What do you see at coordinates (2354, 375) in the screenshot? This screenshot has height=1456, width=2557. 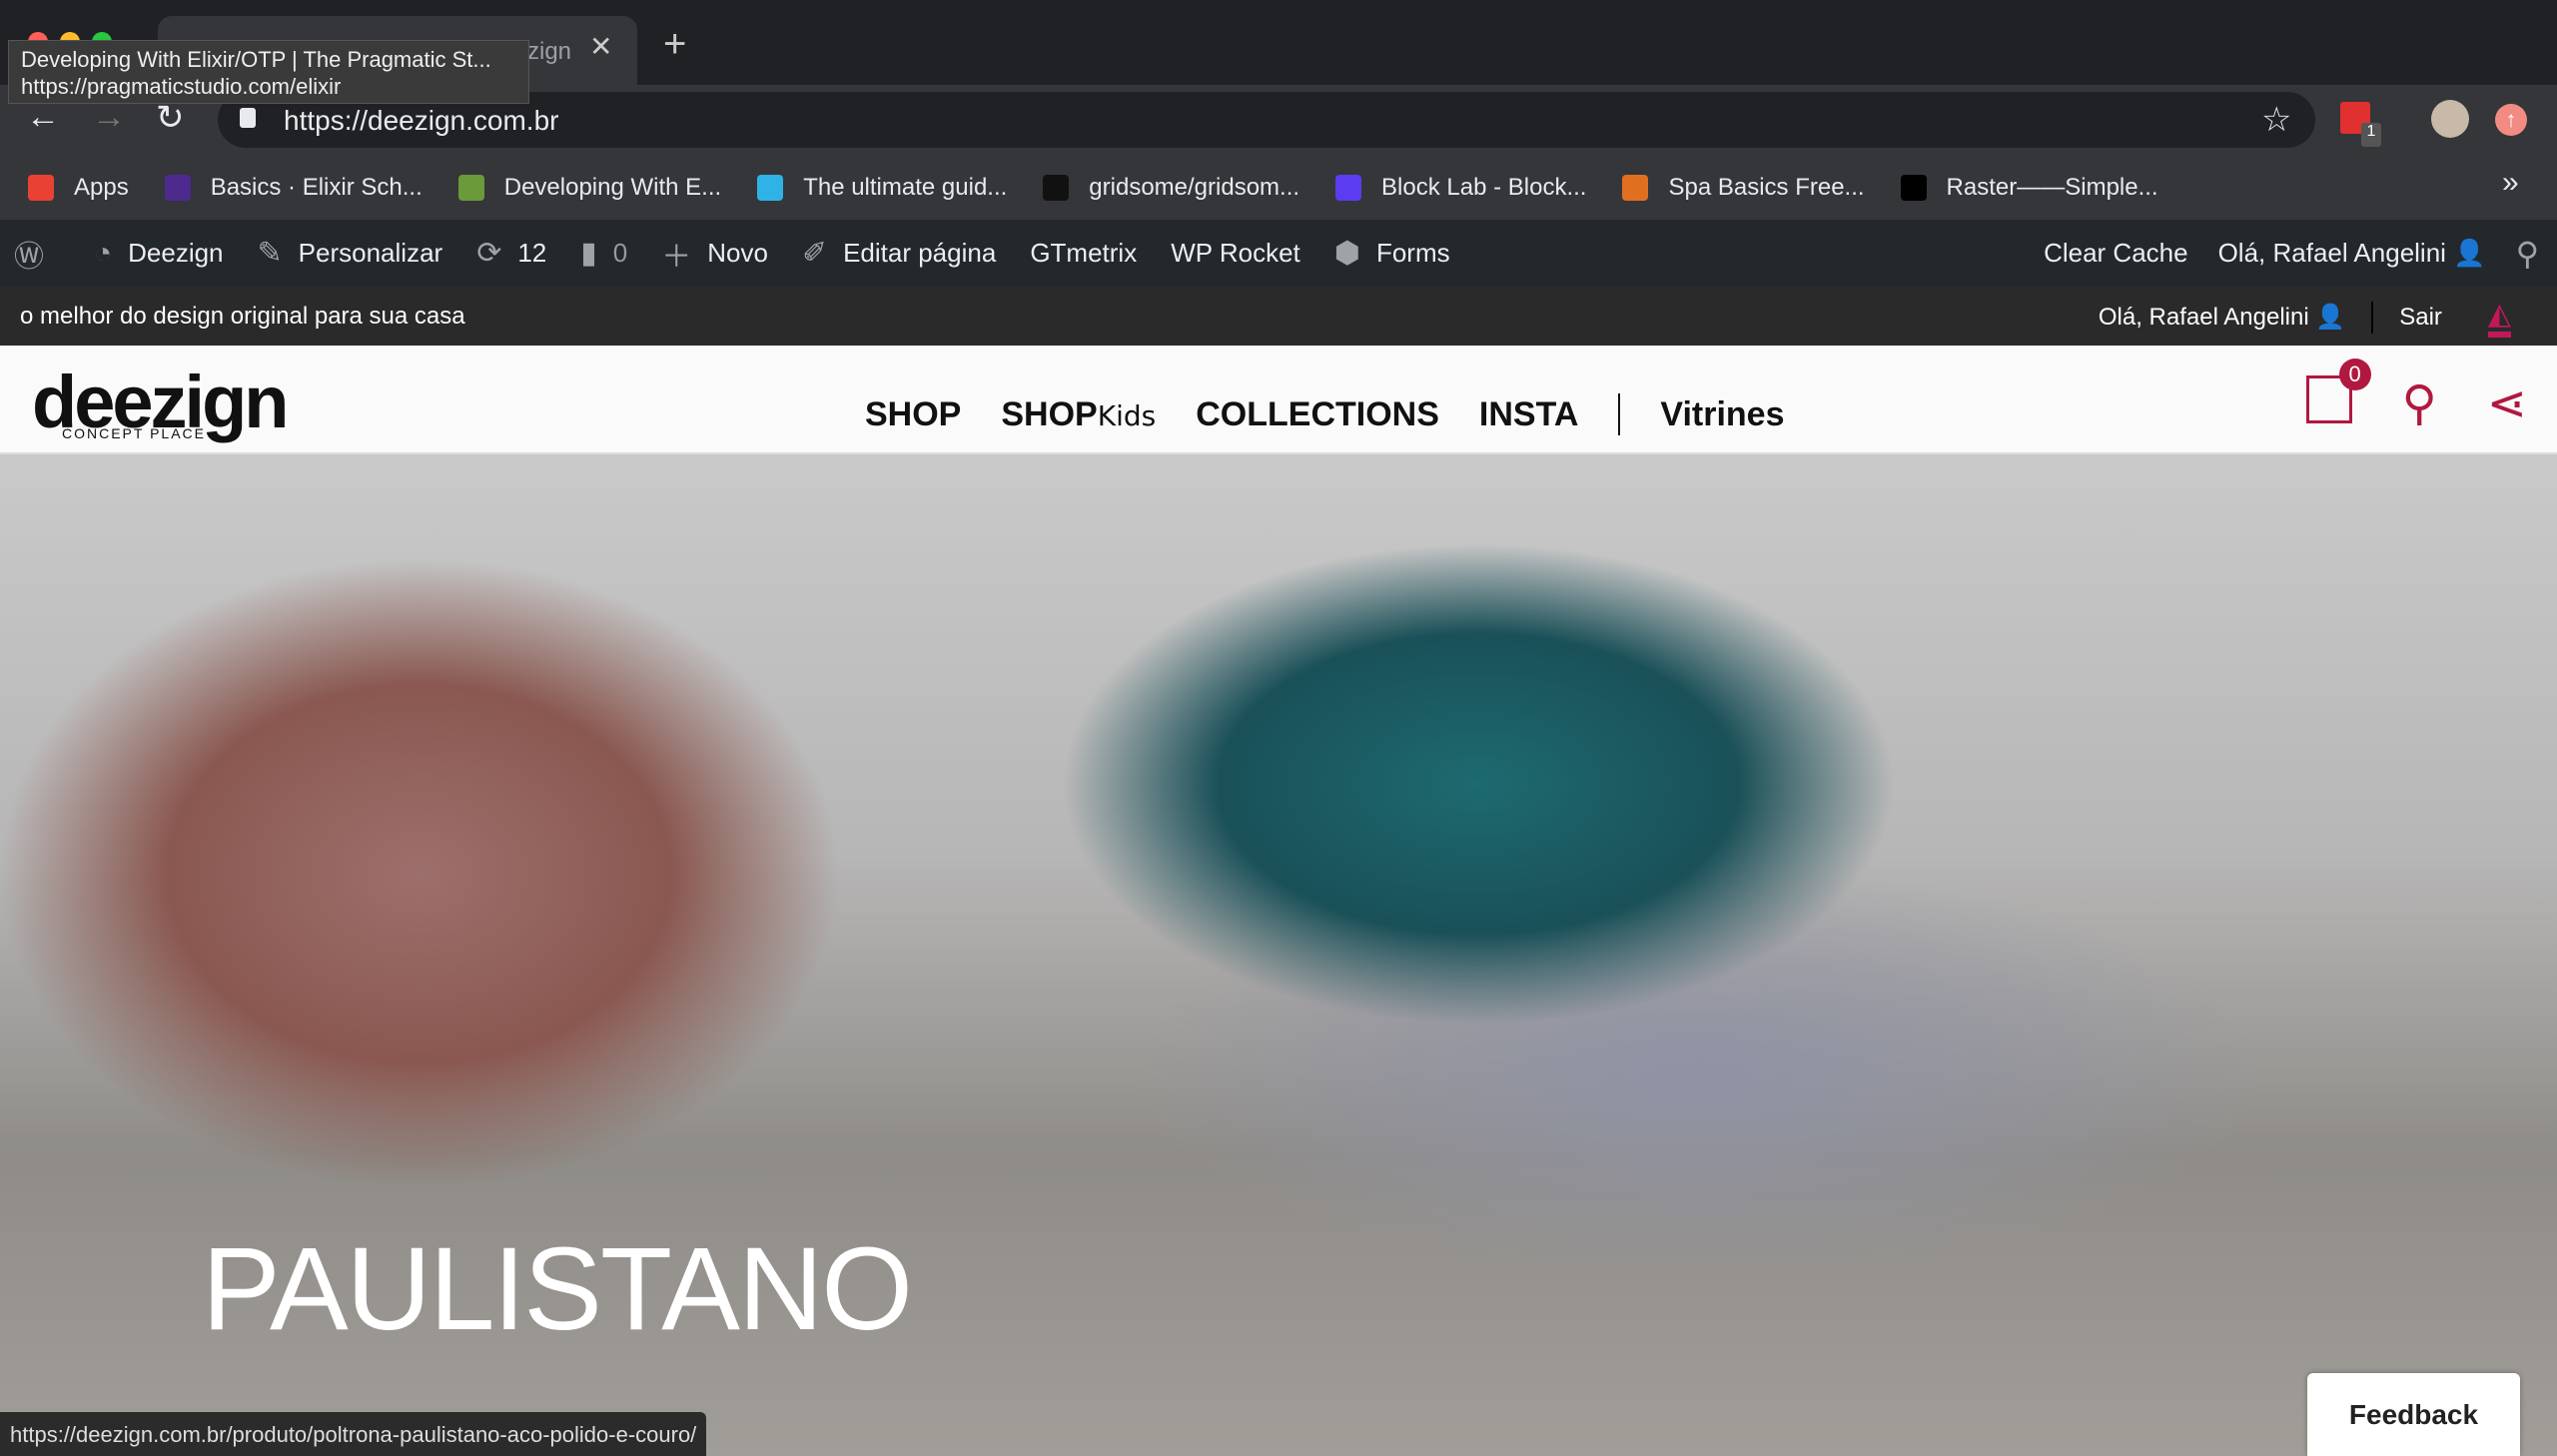 I see `cart-count: 0` at bounding box center [2354, 375].